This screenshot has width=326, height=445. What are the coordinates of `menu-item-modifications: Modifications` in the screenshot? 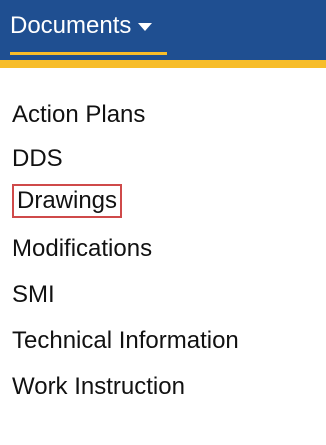 It's located at (82, 249).